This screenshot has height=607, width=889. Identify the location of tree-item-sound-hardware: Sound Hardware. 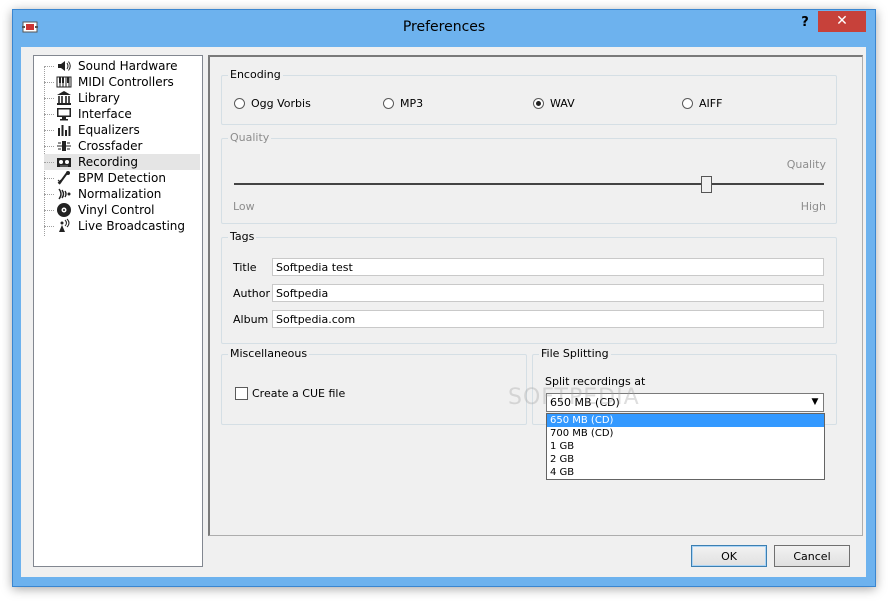
(122, 66).